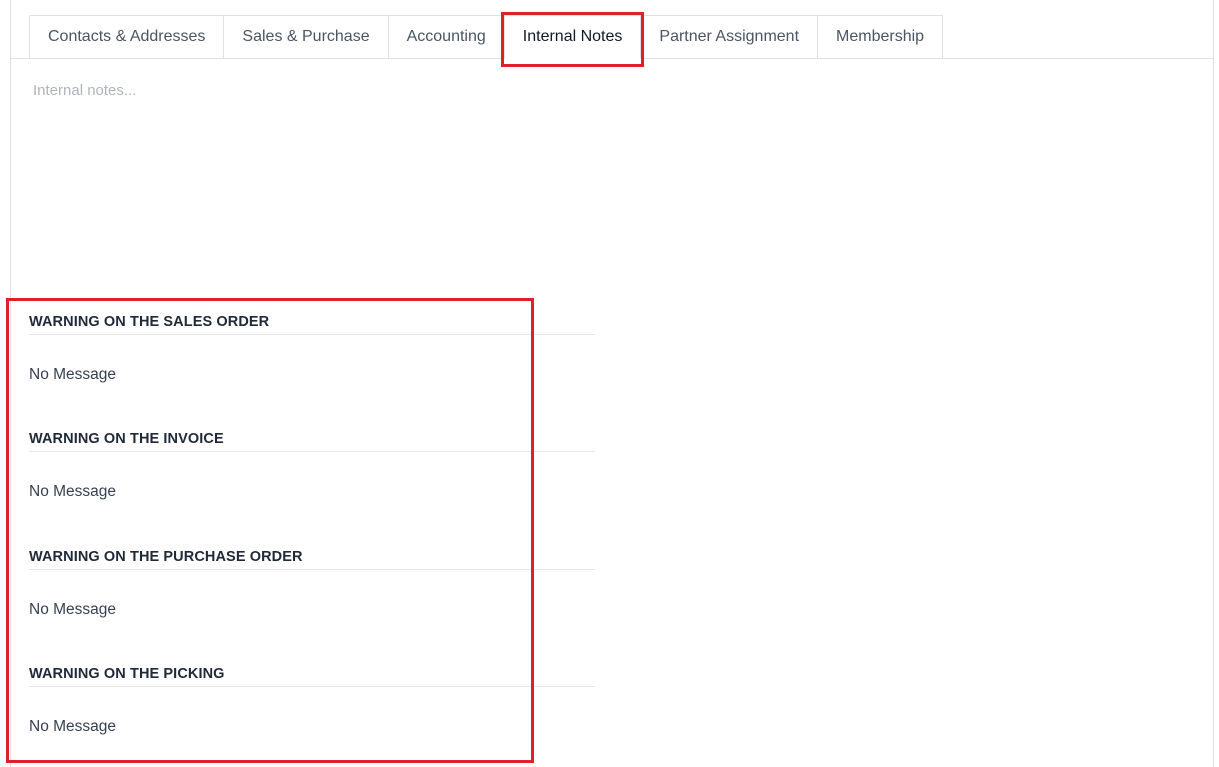 The image size is (1219, 767). What do you see at coordinates (127, 37) in the screenshot?
I see `tab-contacts-addresses: Contacts & Addresses` at bounding box center [127, 37].